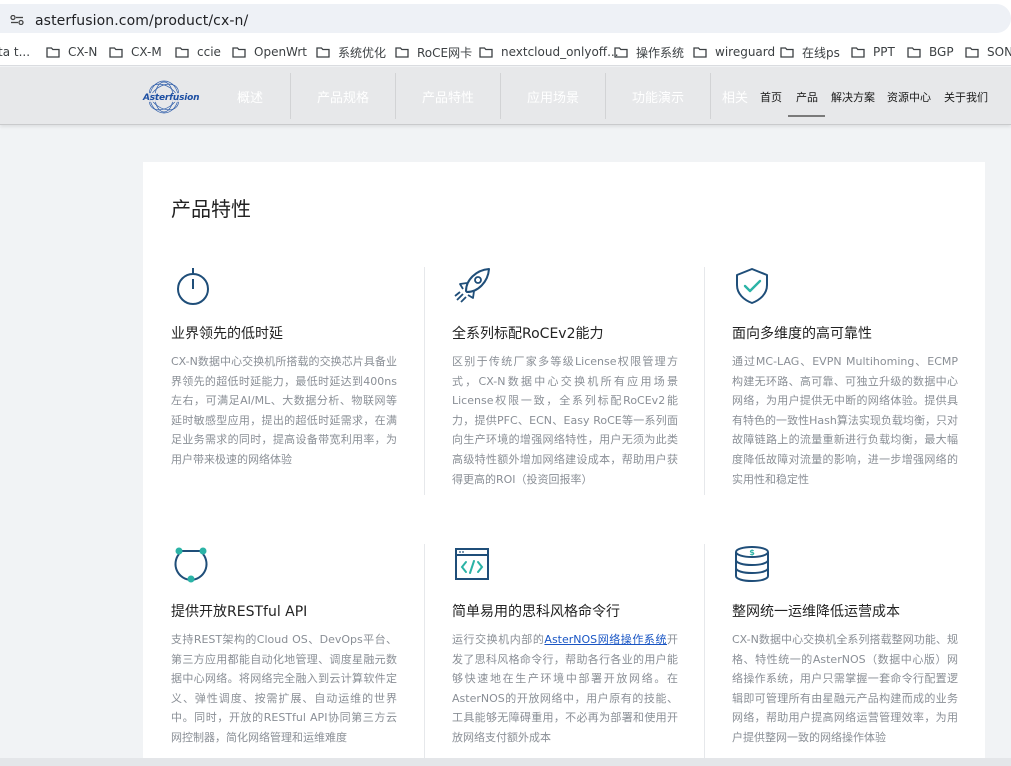  What do you see at coordinates (752, 564) in the screenshot?
I see `database-icon: $` at bounding box center [752, 564].